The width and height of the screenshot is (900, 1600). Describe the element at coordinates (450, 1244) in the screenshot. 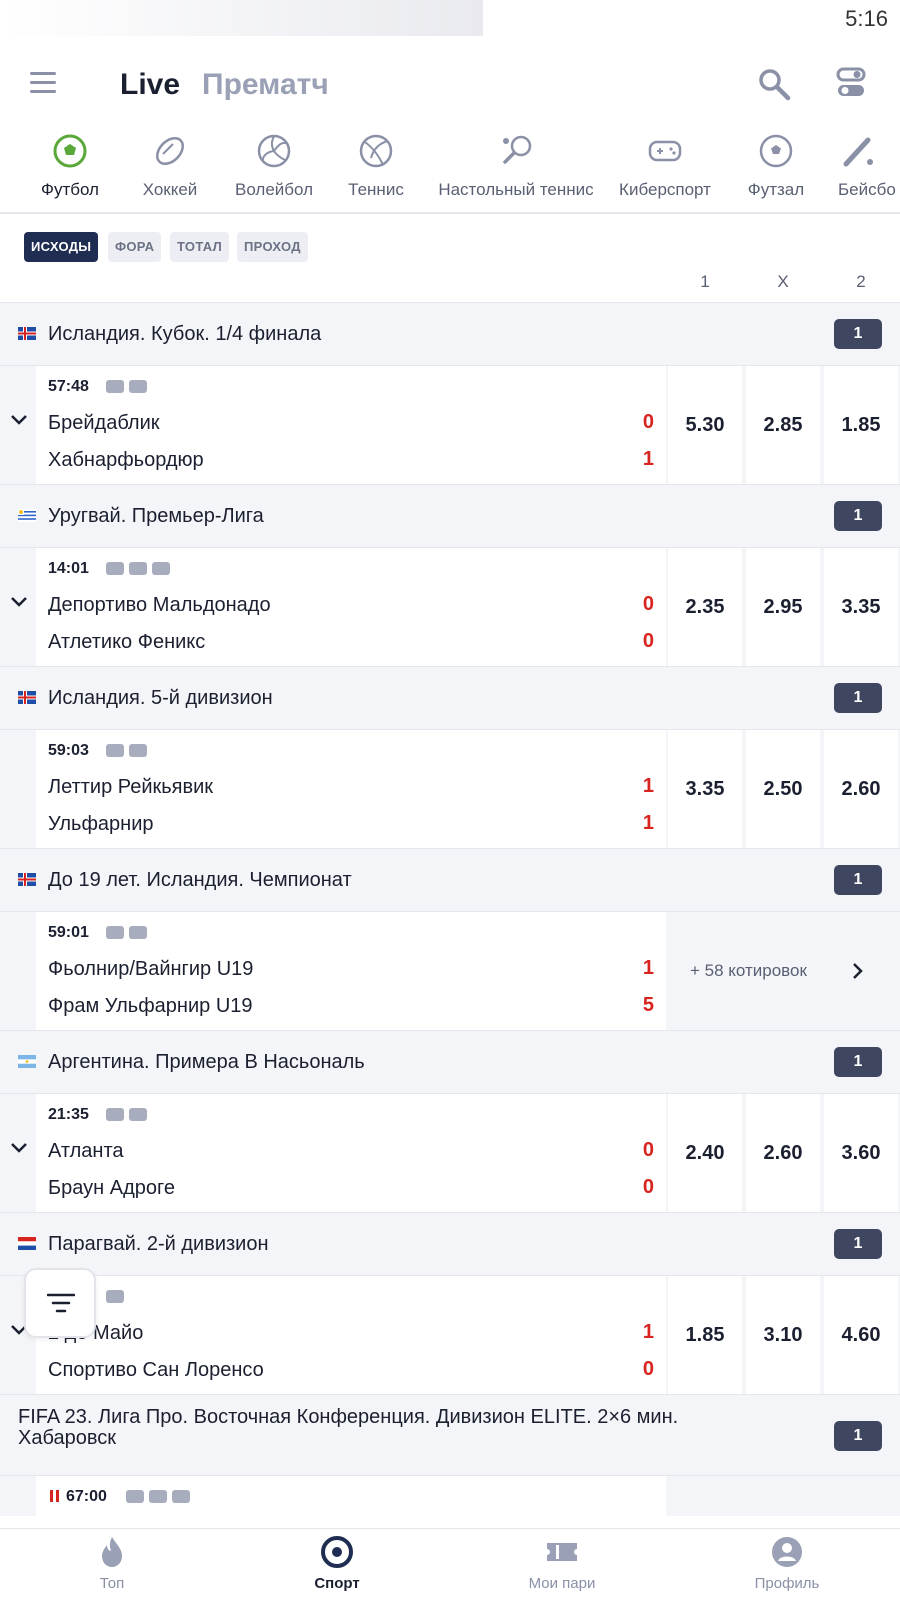

I see `league-header: Парагвай. 2-й дивизион 1` at that location.